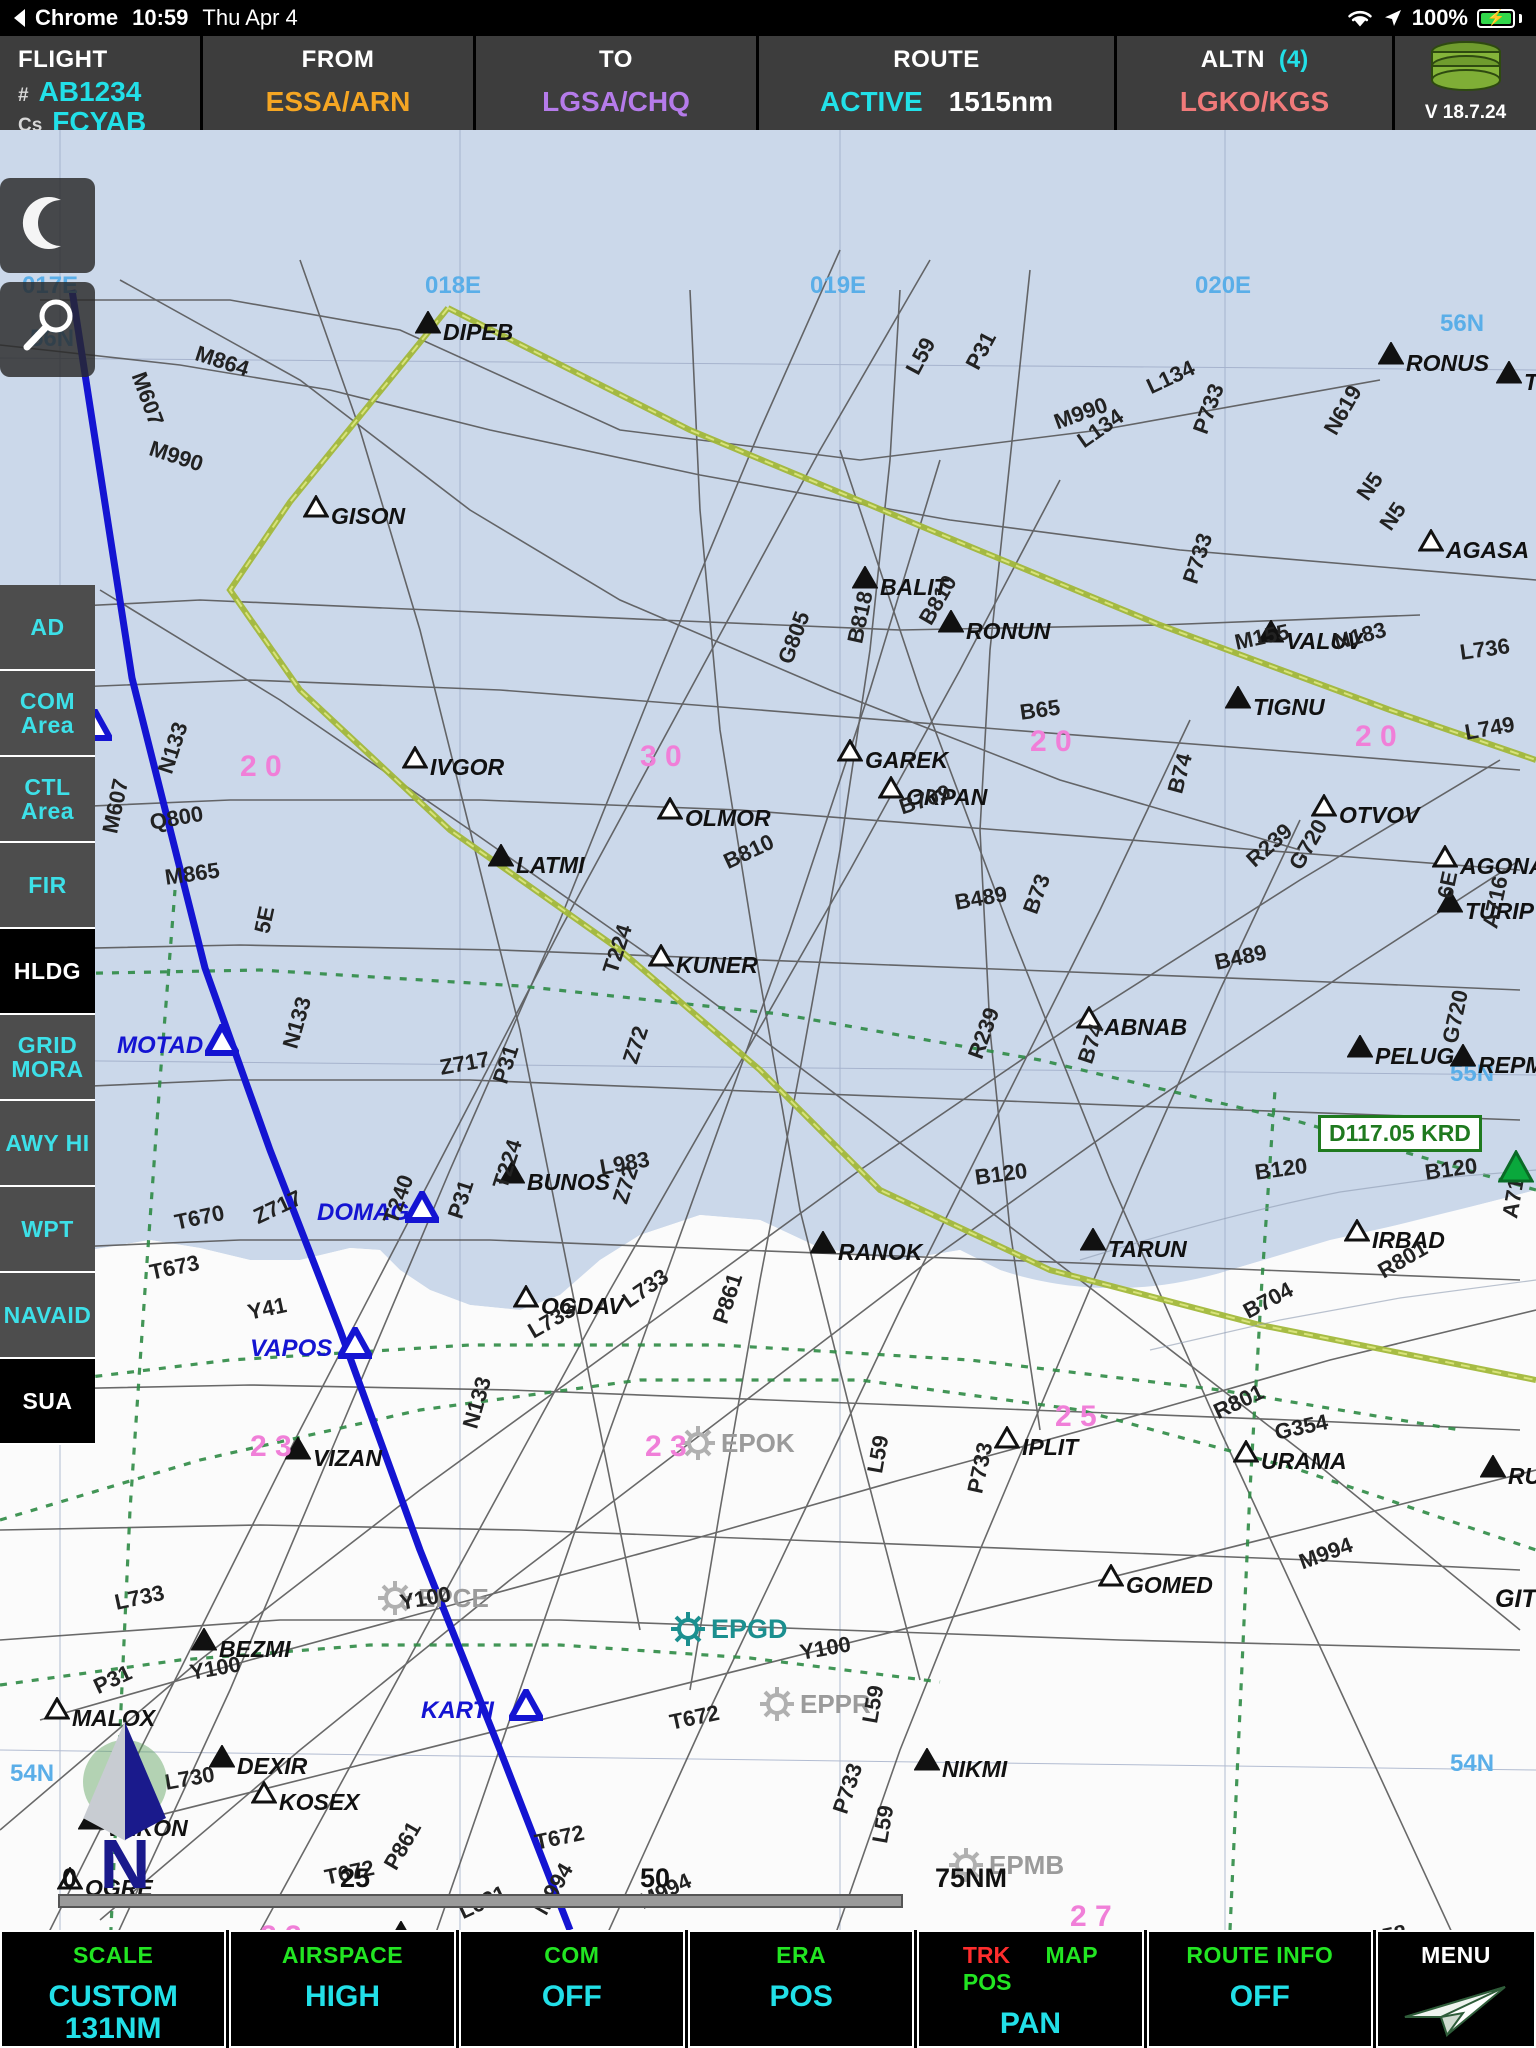 Image resolution: width=1536 pixels, height=2048 pixels. Describe the element at coordinates (113, 1989) in the screenshot. I see `scale-button: SCALE CUSTOM 131NM` at that location.